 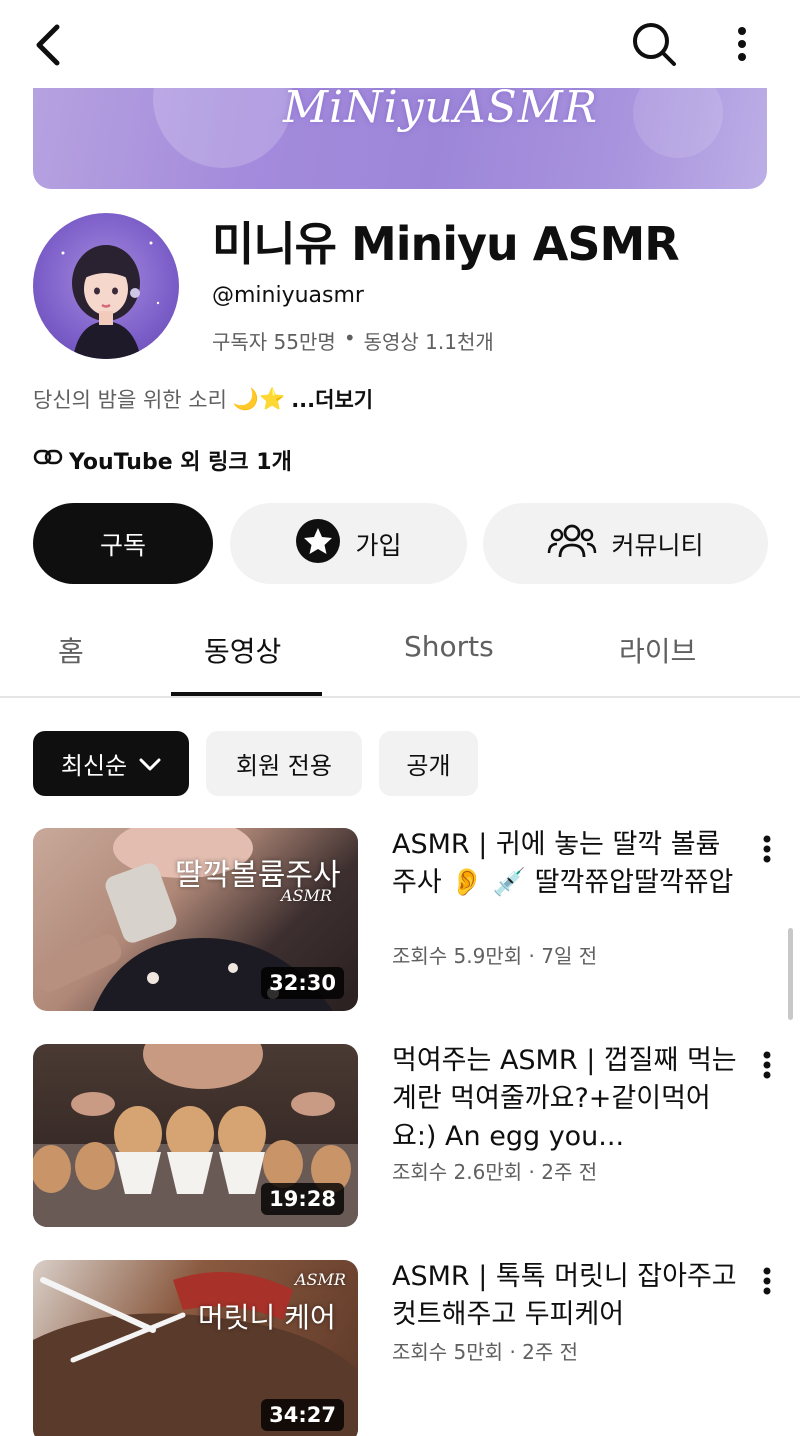 I want to click on video-duration: 19:28, so click(x=302, y=1199).